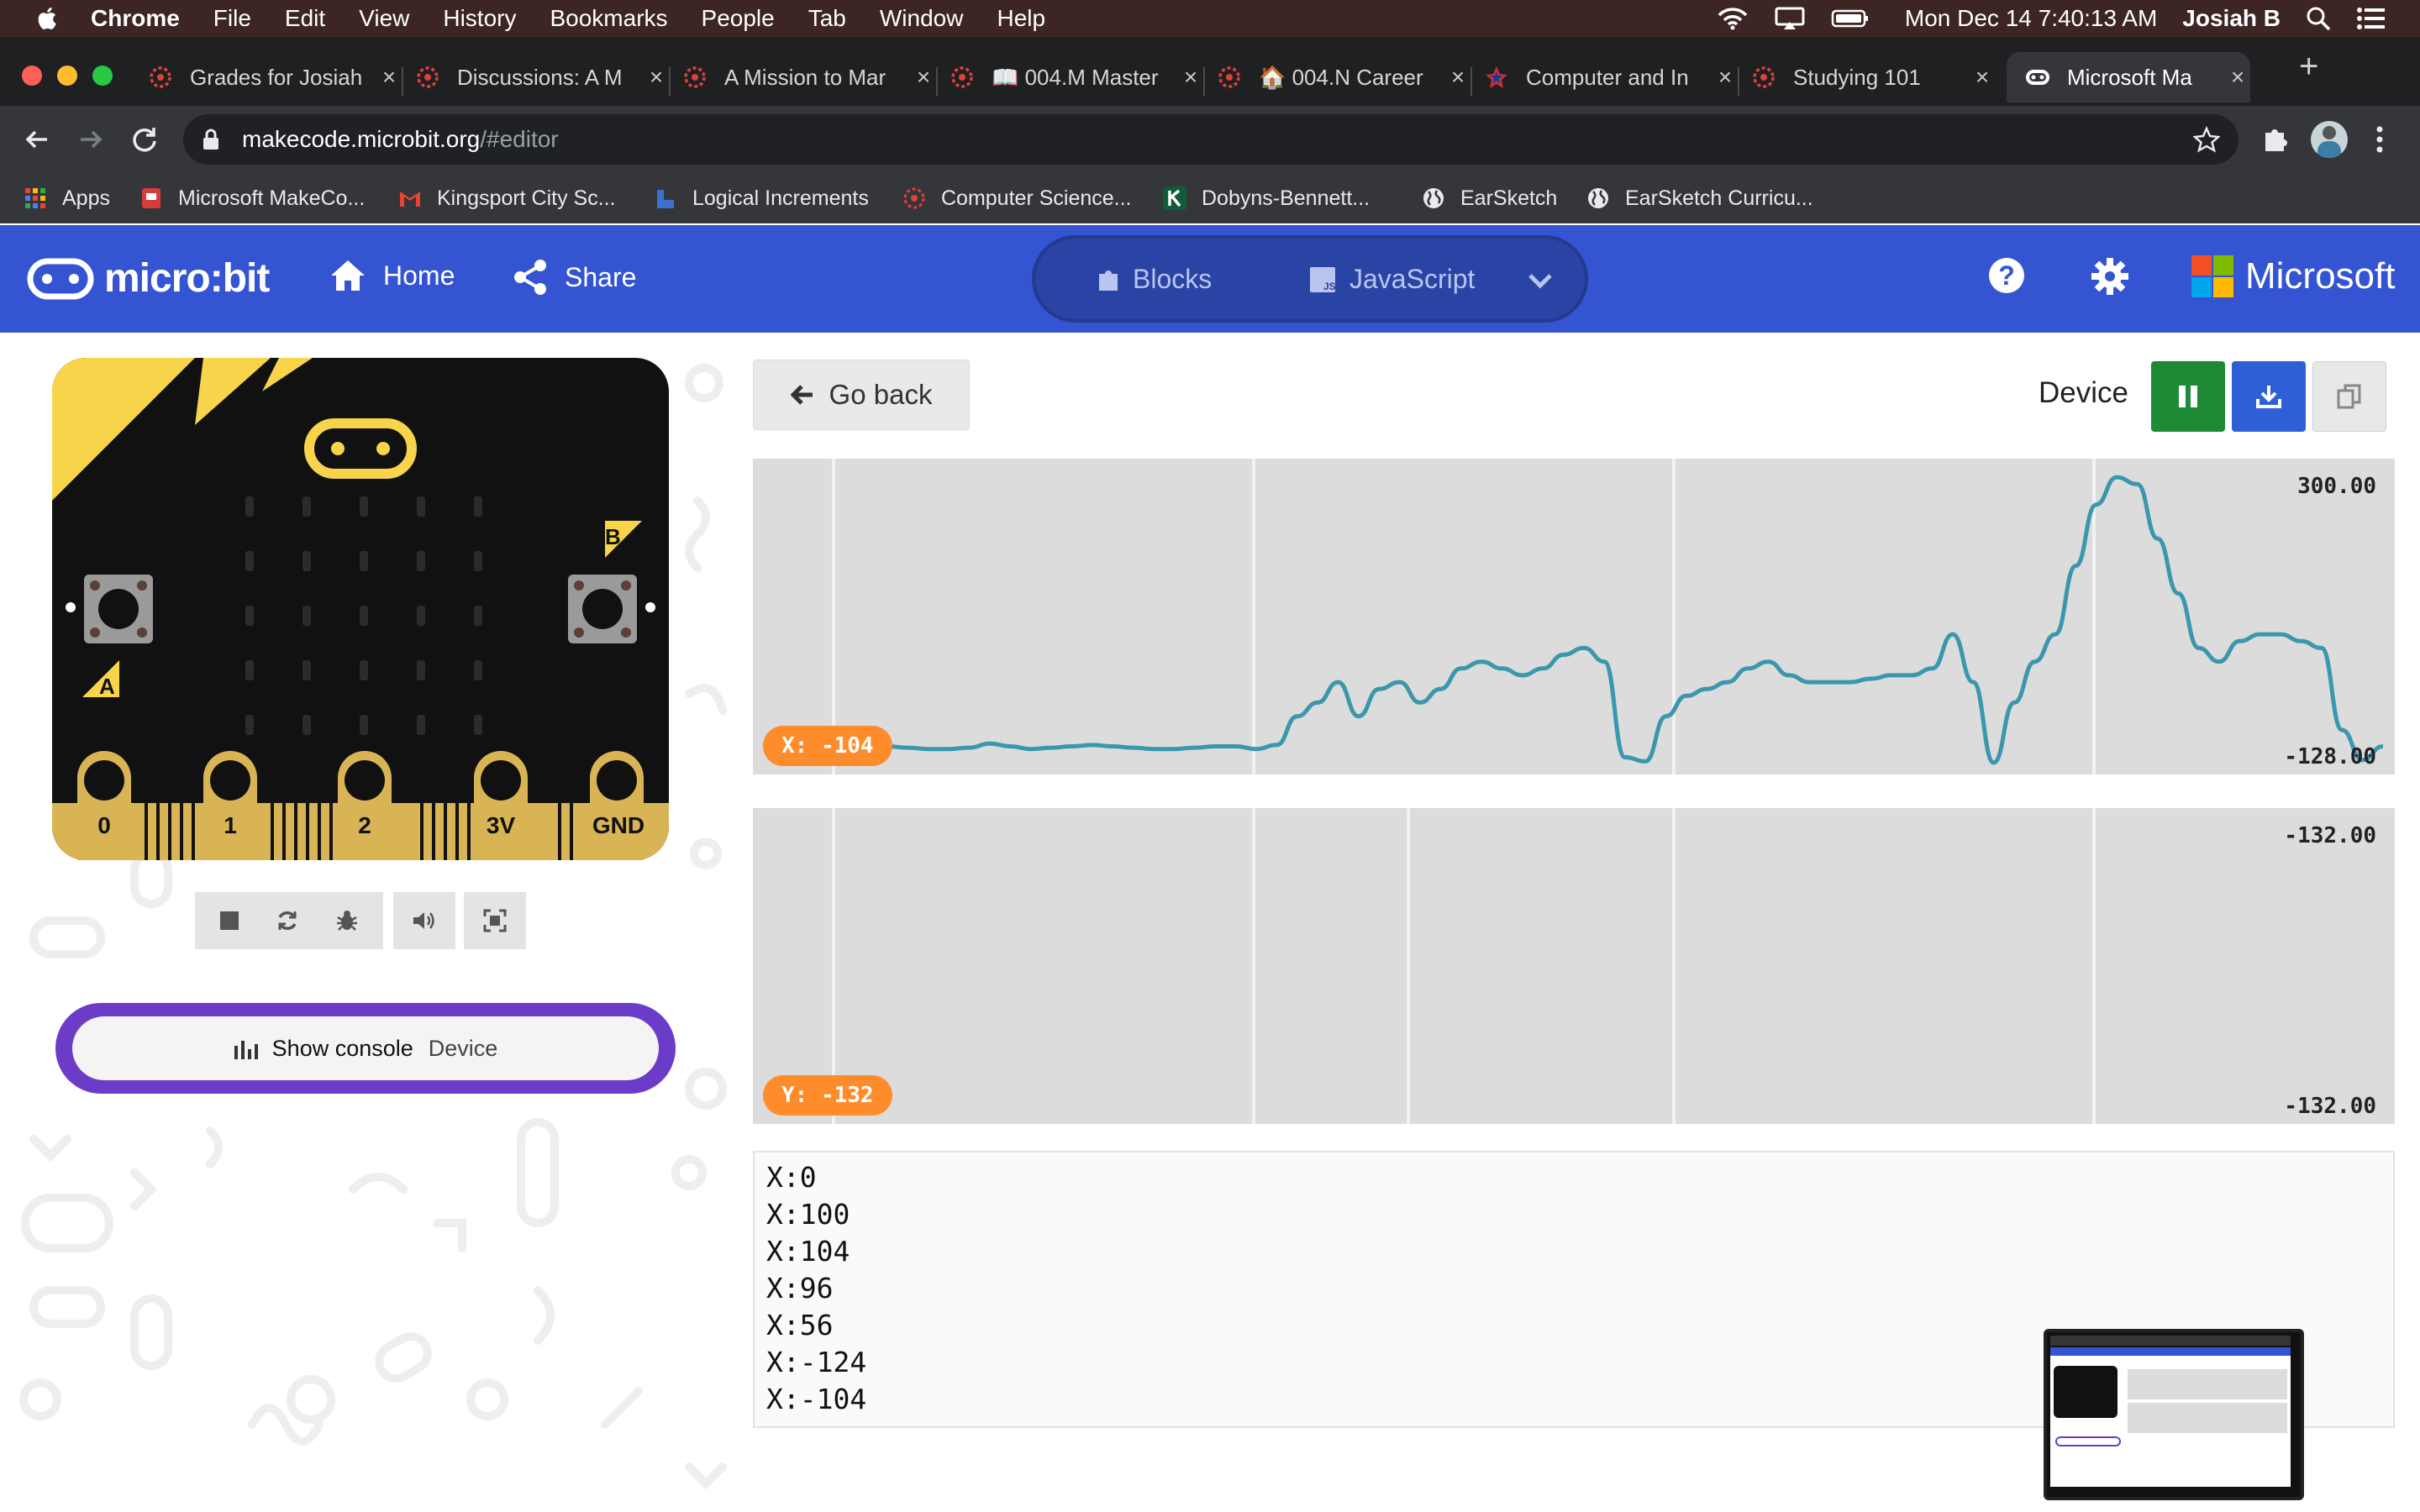 This screenshot has height=1512, width=2420. What do you see at coordinates (1341, 77) in the screenshot?
I see `tab-title: 🏠 004.N Career` at bounding box center [1341, 77].